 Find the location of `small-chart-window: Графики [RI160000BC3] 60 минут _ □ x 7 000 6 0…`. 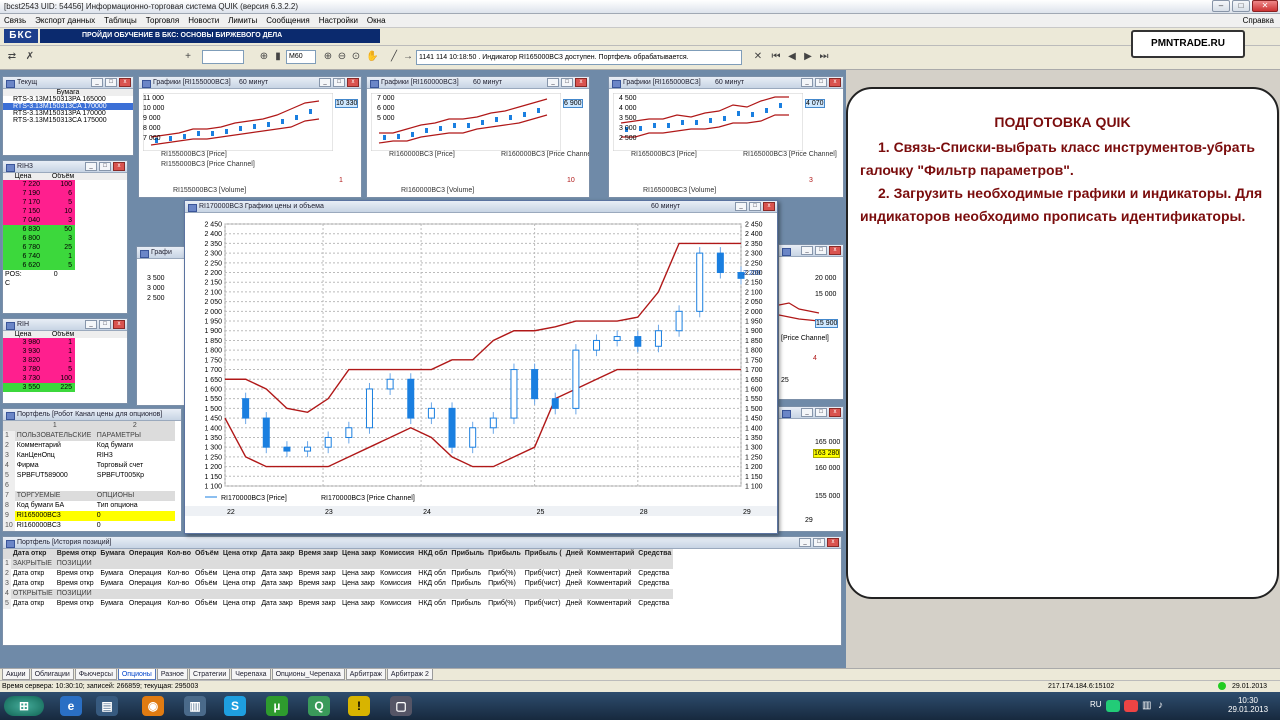

small-chart-window: Графики [RI160000BC3] 60 минут _ □ x 7 000 6 0… is located at coordinates (478, 137).